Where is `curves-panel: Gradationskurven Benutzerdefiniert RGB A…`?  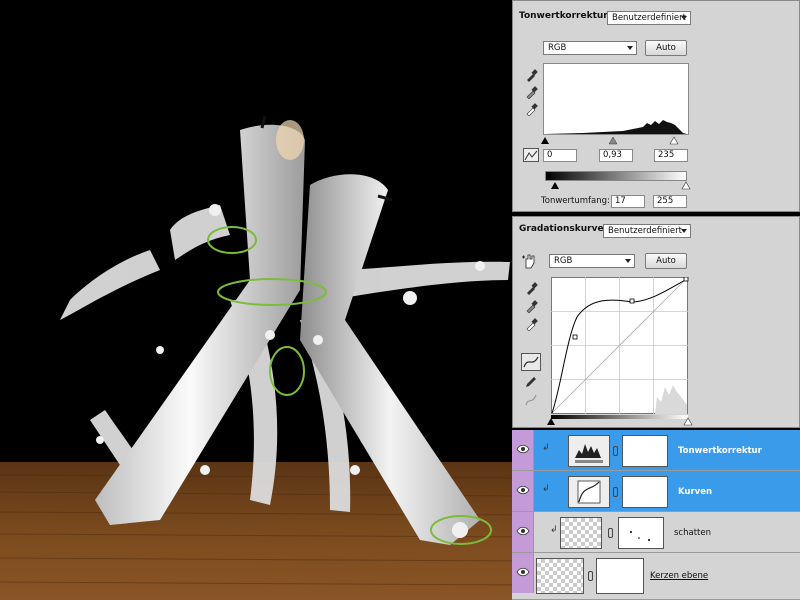
curves-panel: Gradationskurven Benutzerdefiniert RGB A… is located at coordinates (656, 322).